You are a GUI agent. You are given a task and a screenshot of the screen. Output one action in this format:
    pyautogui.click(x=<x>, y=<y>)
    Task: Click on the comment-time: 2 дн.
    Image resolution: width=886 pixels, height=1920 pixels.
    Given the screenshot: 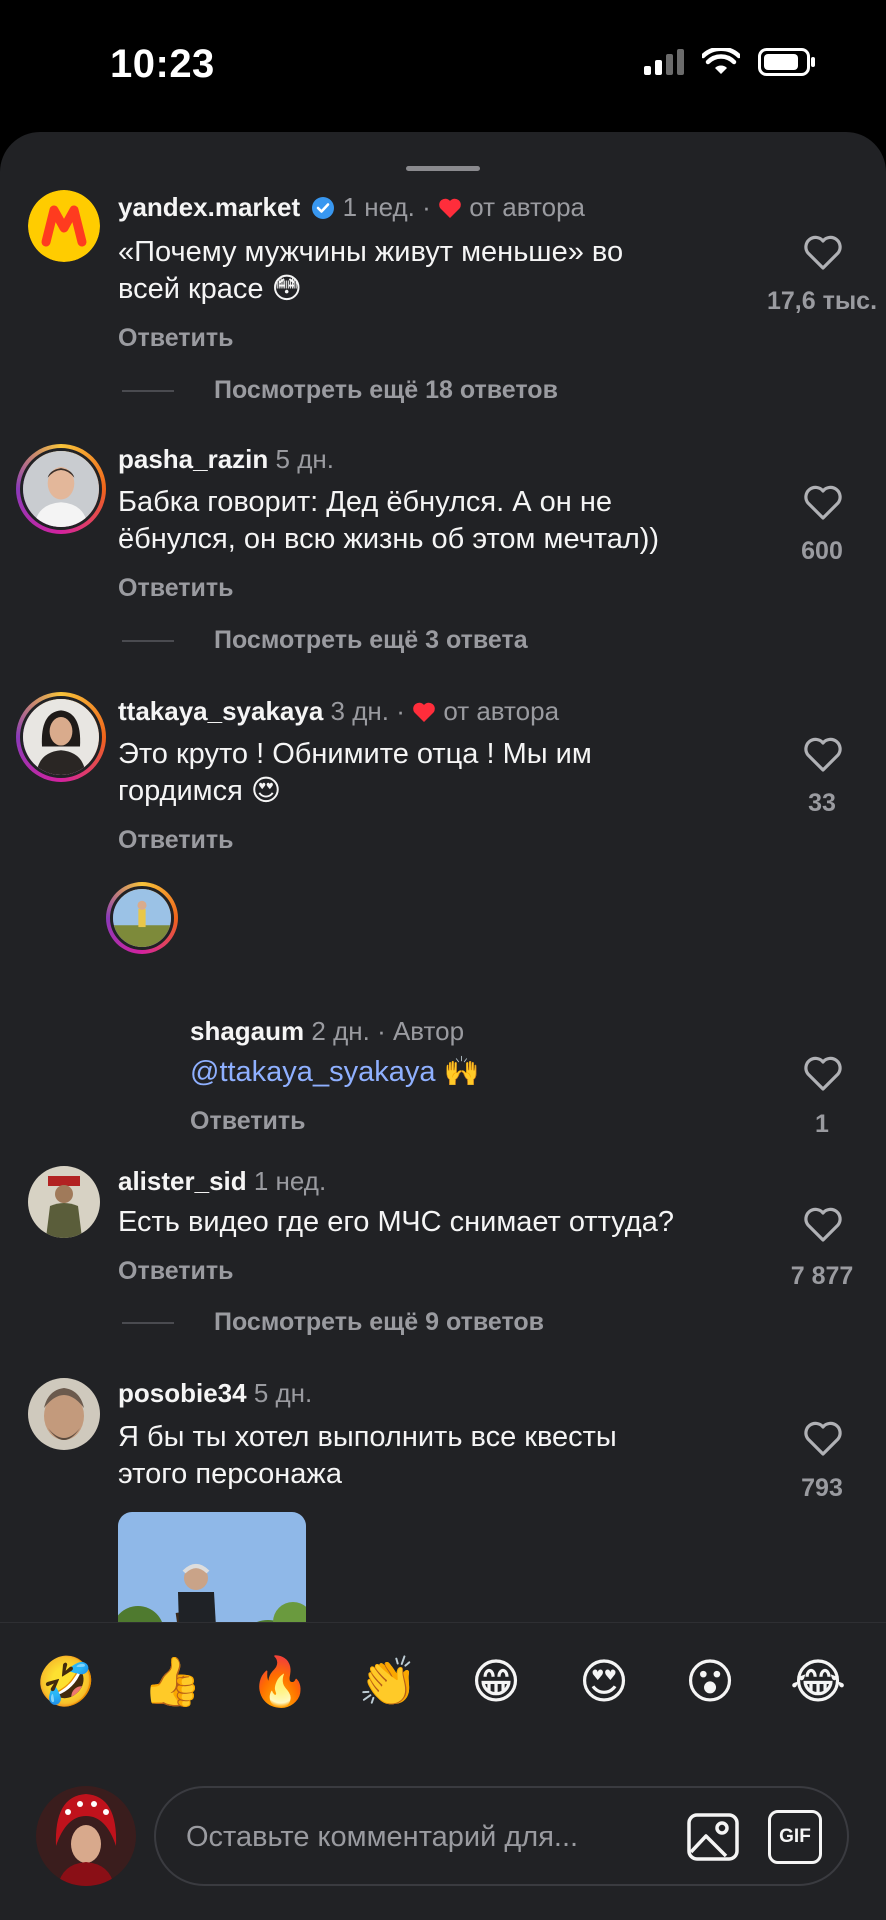 What is the action you would take?
    pyautogui.click(x=340, y=1031)
    